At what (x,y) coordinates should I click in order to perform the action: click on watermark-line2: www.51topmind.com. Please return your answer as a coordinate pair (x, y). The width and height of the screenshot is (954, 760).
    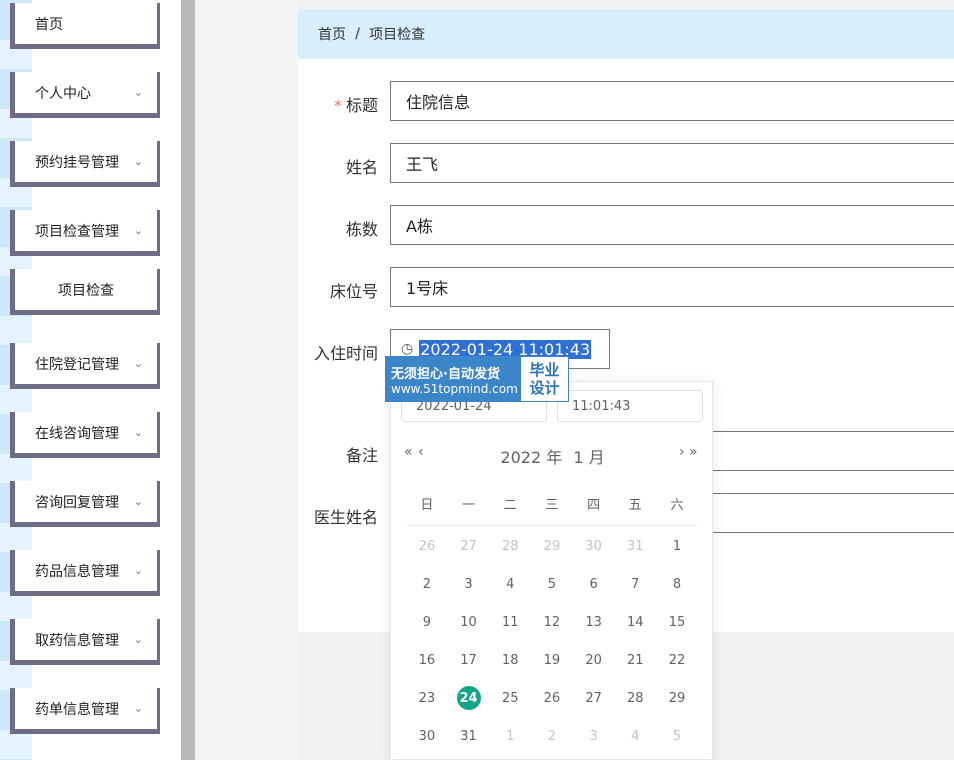
    Looking at the image, I should click on (454, 388).